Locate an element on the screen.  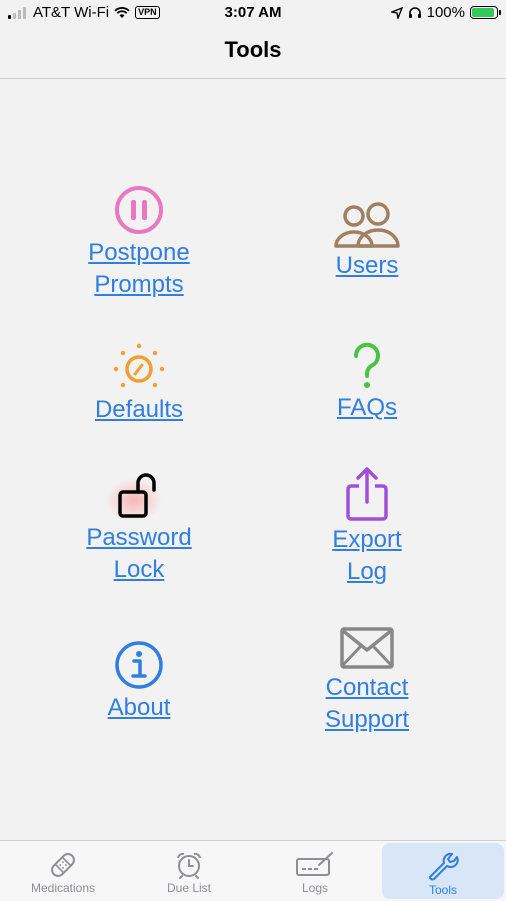
users-label: Users is located at coordinates (367, 266).